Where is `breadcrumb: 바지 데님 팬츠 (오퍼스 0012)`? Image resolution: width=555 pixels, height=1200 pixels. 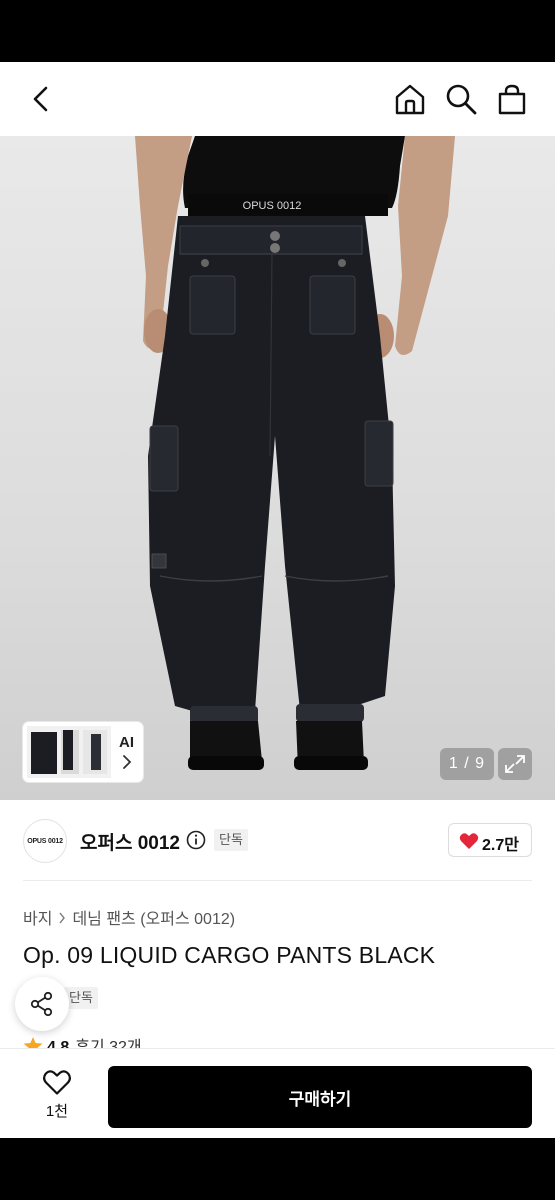 breadcrumb: 바지 데님 팬츠 (오퍼스 0012) is located at coordinates (129, 917).